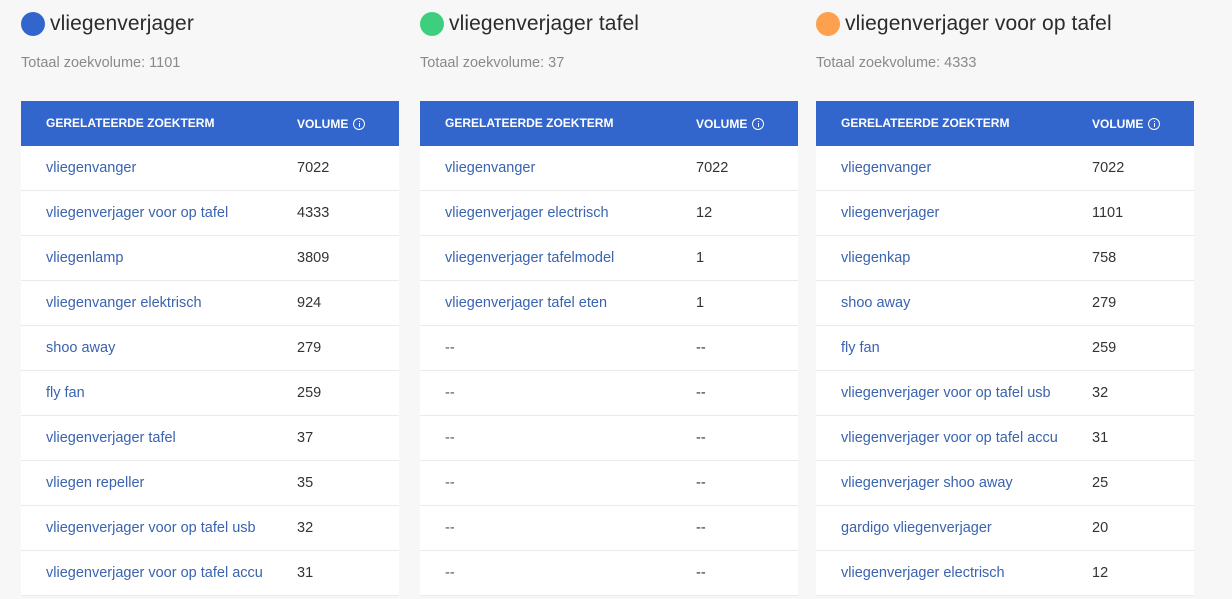  I want to click on total-search-volume: Totaal zoekvolume: 1101, so click(101, 63).